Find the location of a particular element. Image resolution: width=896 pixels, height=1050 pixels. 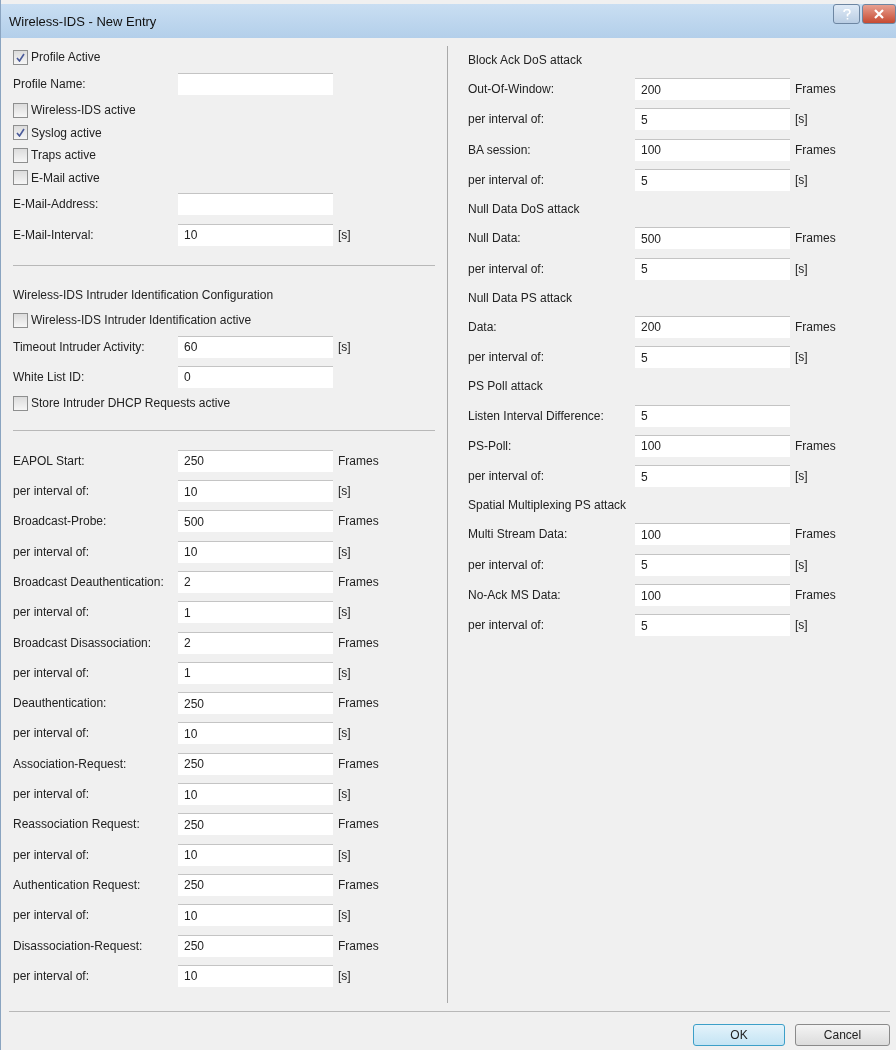

help-icon is located at coordinates (846, 14).